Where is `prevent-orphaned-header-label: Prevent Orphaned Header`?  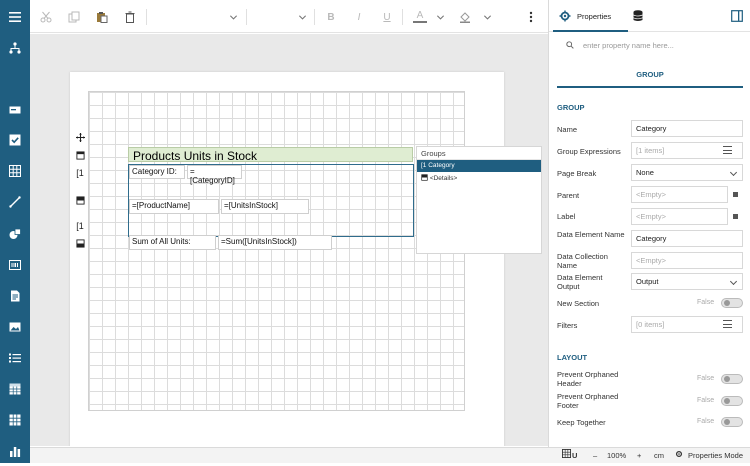
prevent-orphaned-header-label: Prevent Orphaned Header is located at coordinates (588, 379).